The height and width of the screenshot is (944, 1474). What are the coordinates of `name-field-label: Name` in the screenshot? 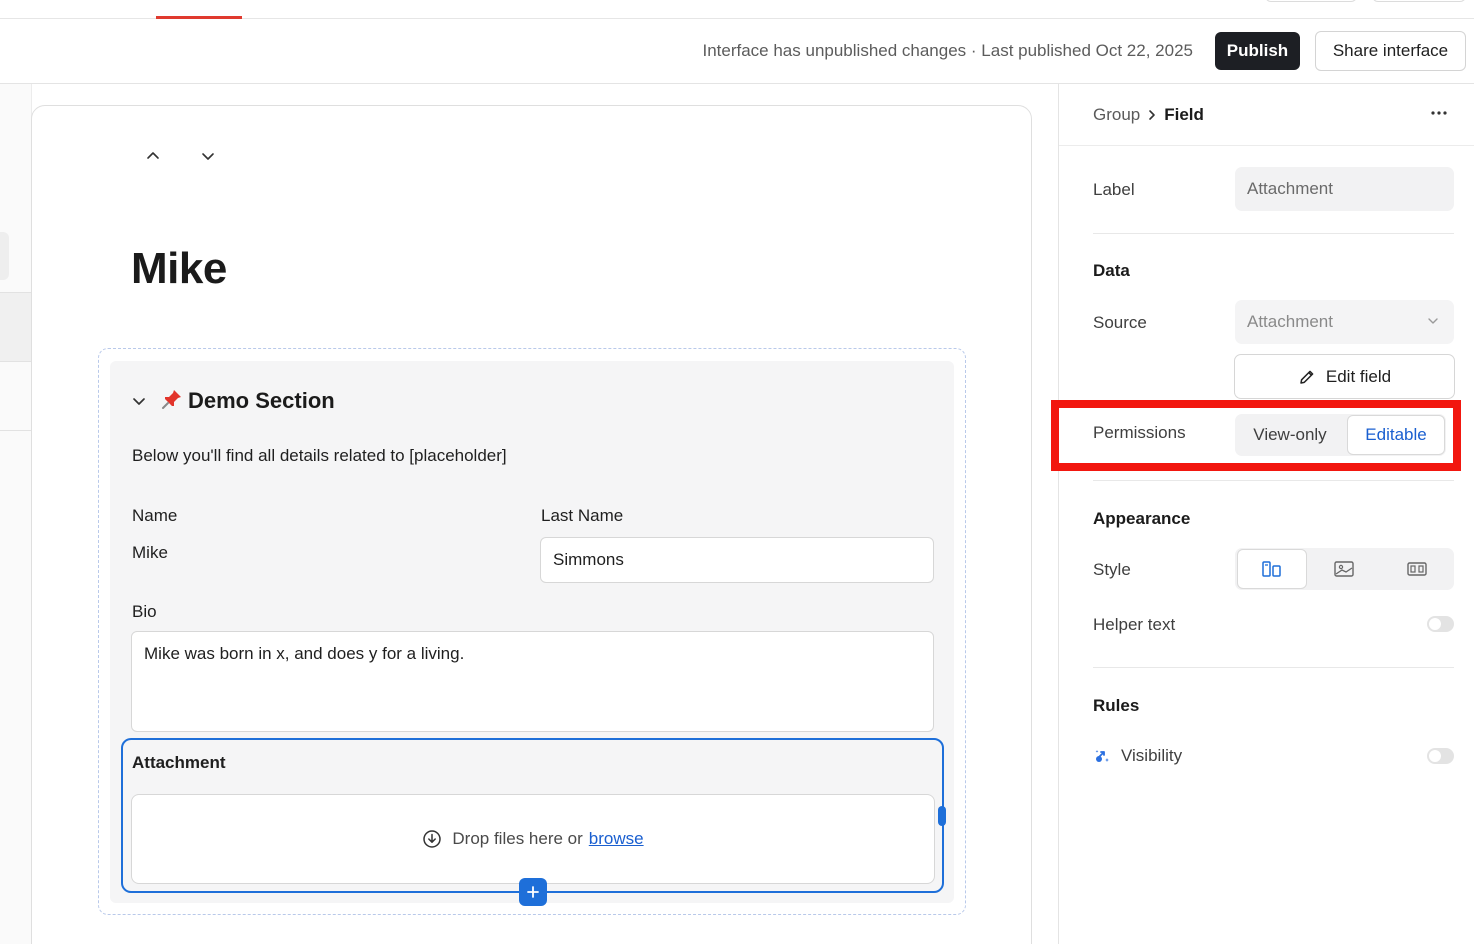 It's located at (155, 515).